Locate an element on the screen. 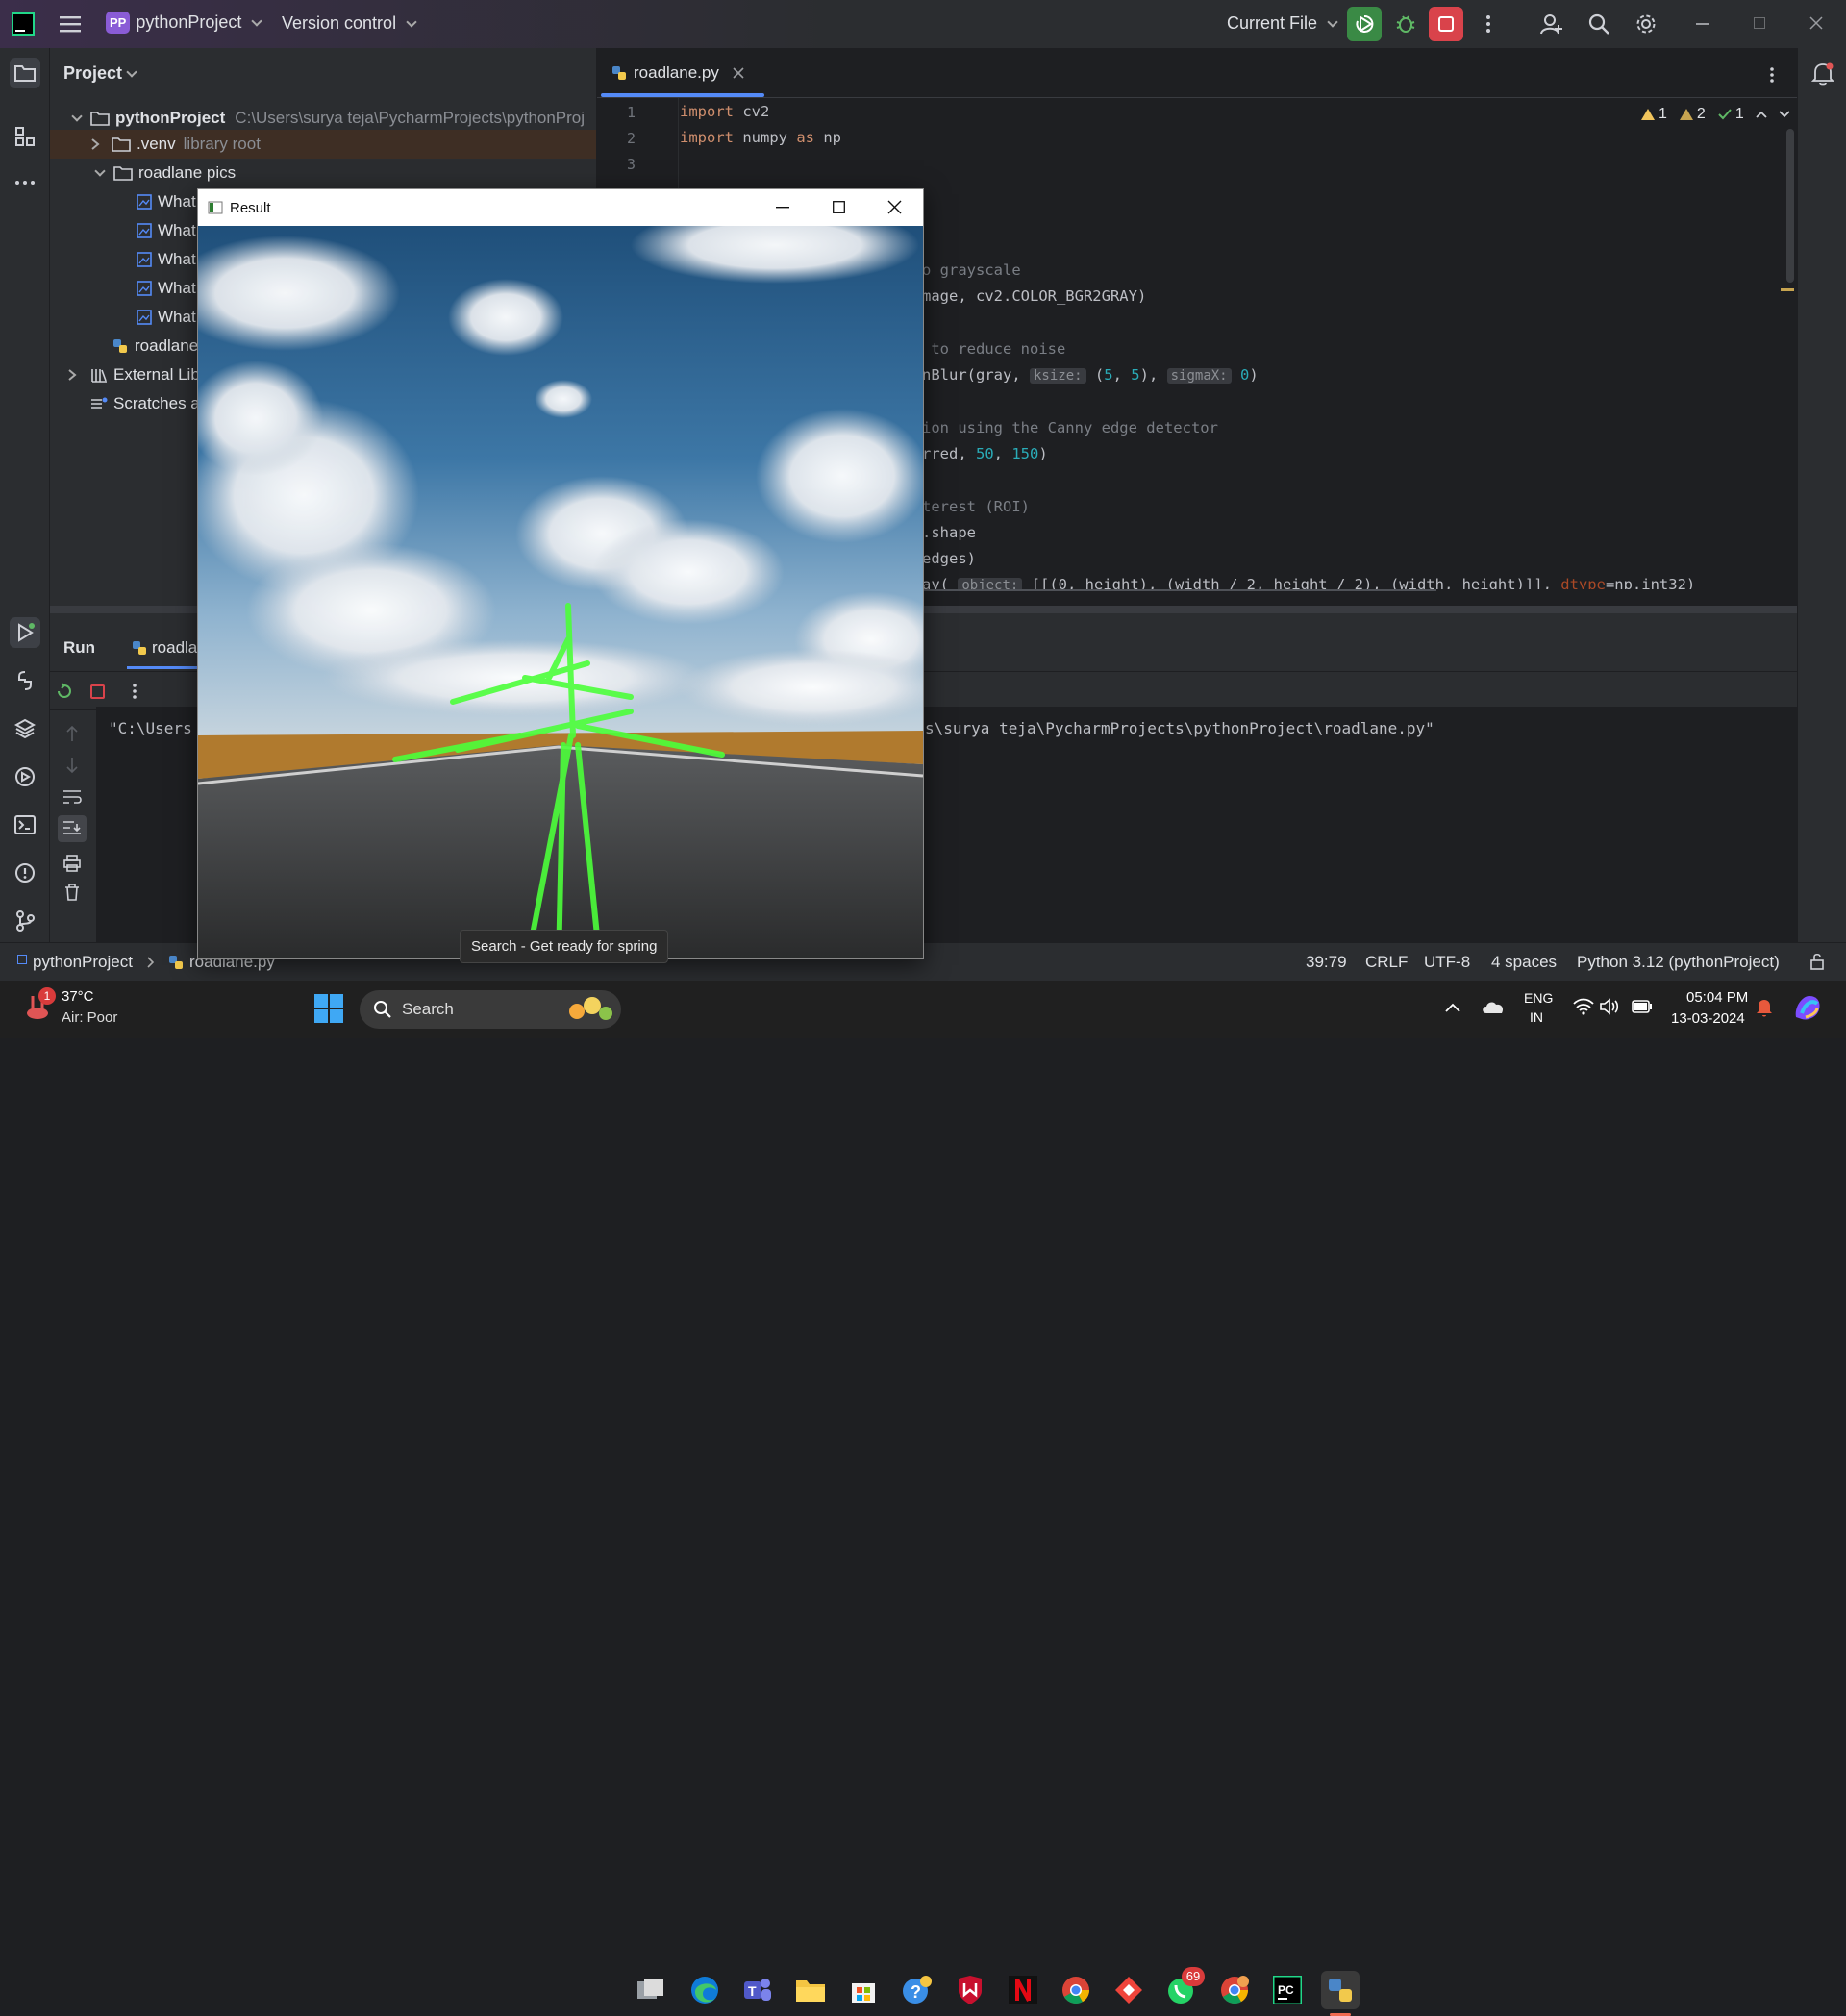 The image size is (1846, 2016). python-result-window-taskbar-icon is located at coordinates (1340, 1990).